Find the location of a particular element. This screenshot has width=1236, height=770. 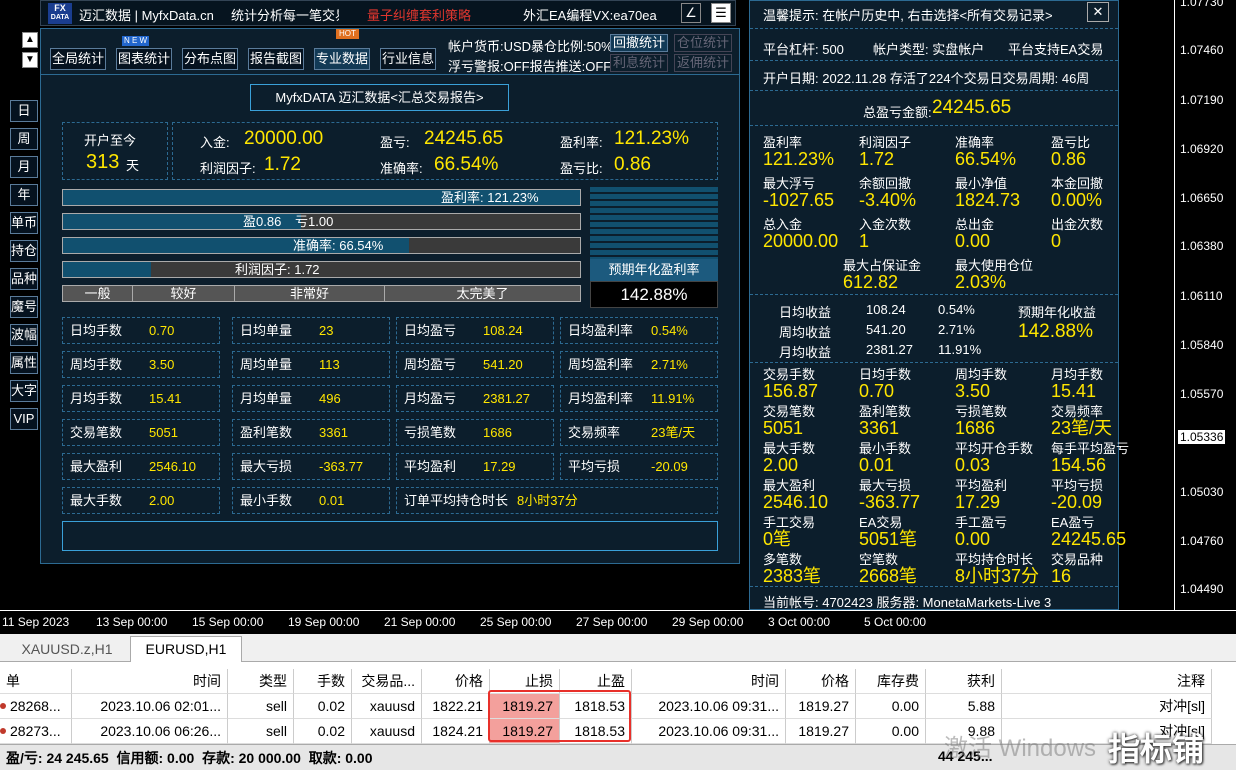

table-header: 获利 is located at coordinates (964, 681).